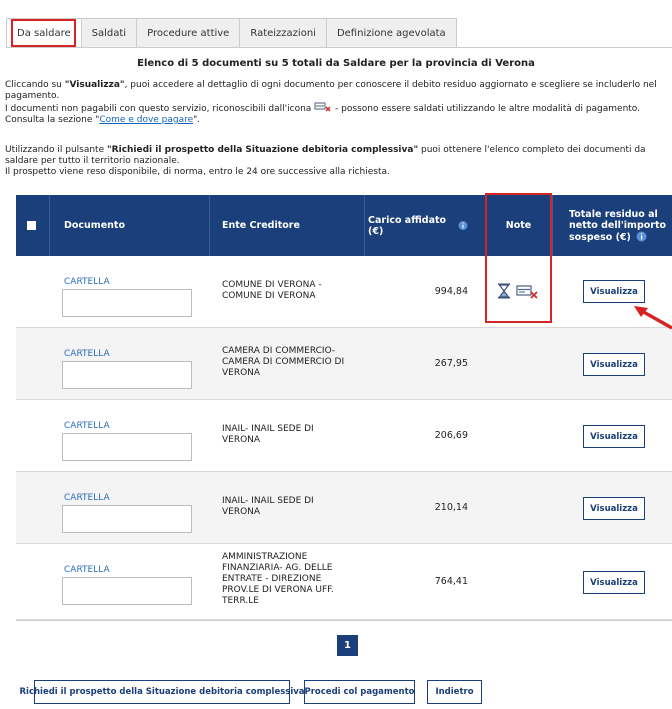 This screenshot has width=672, height=709. I want to click on tabs-divider, so click(339, 47).